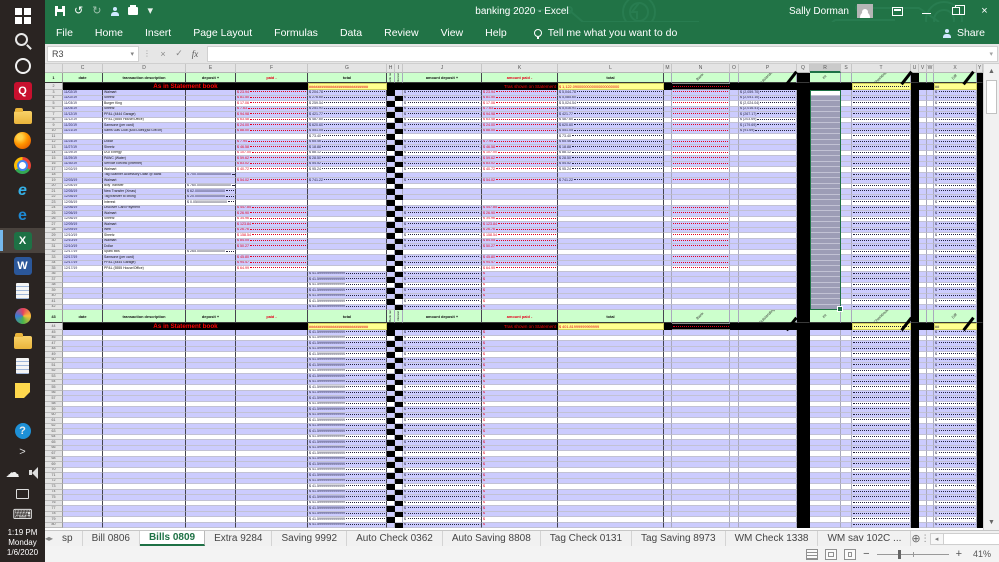 This screenshot has width=999, height=562. What do you see at coordinates (96, 11) in the screenshot?
I see `redo-icon: ↻` at bounding box center [96, 11].